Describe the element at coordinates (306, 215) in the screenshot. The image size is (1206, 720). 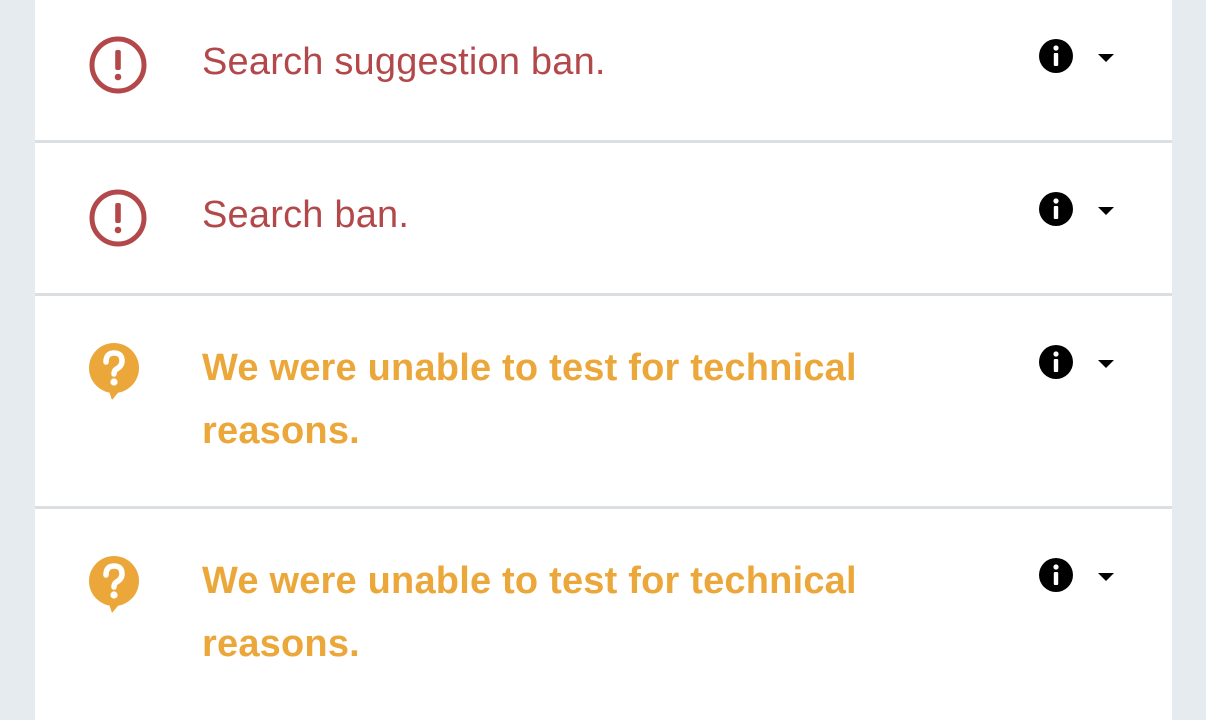
I see `result-message: Search ban.` at that location.